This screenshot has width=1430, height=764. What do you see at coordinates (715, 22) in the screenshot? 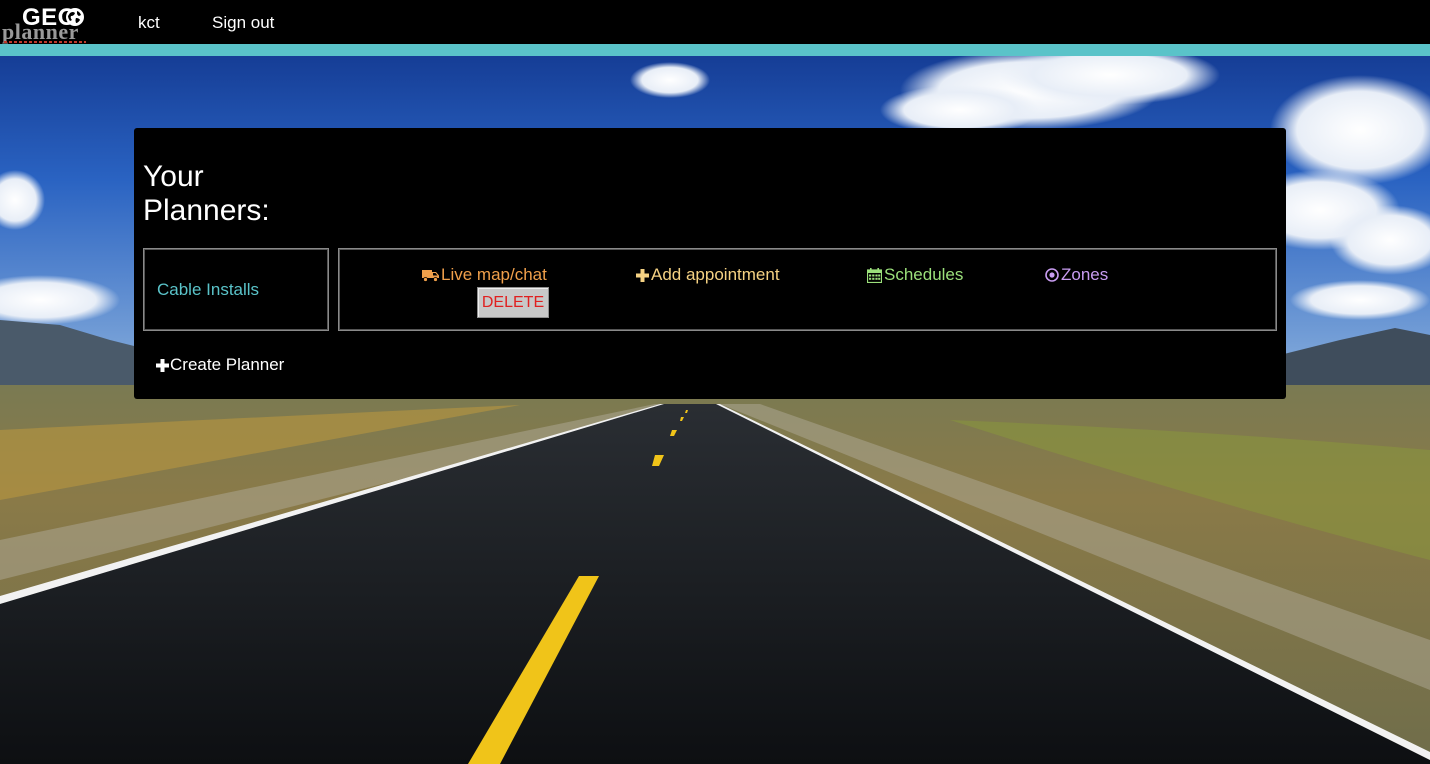
I see `top-navbar: GEO planner kct Sign out` at bounding box center [715, 22].